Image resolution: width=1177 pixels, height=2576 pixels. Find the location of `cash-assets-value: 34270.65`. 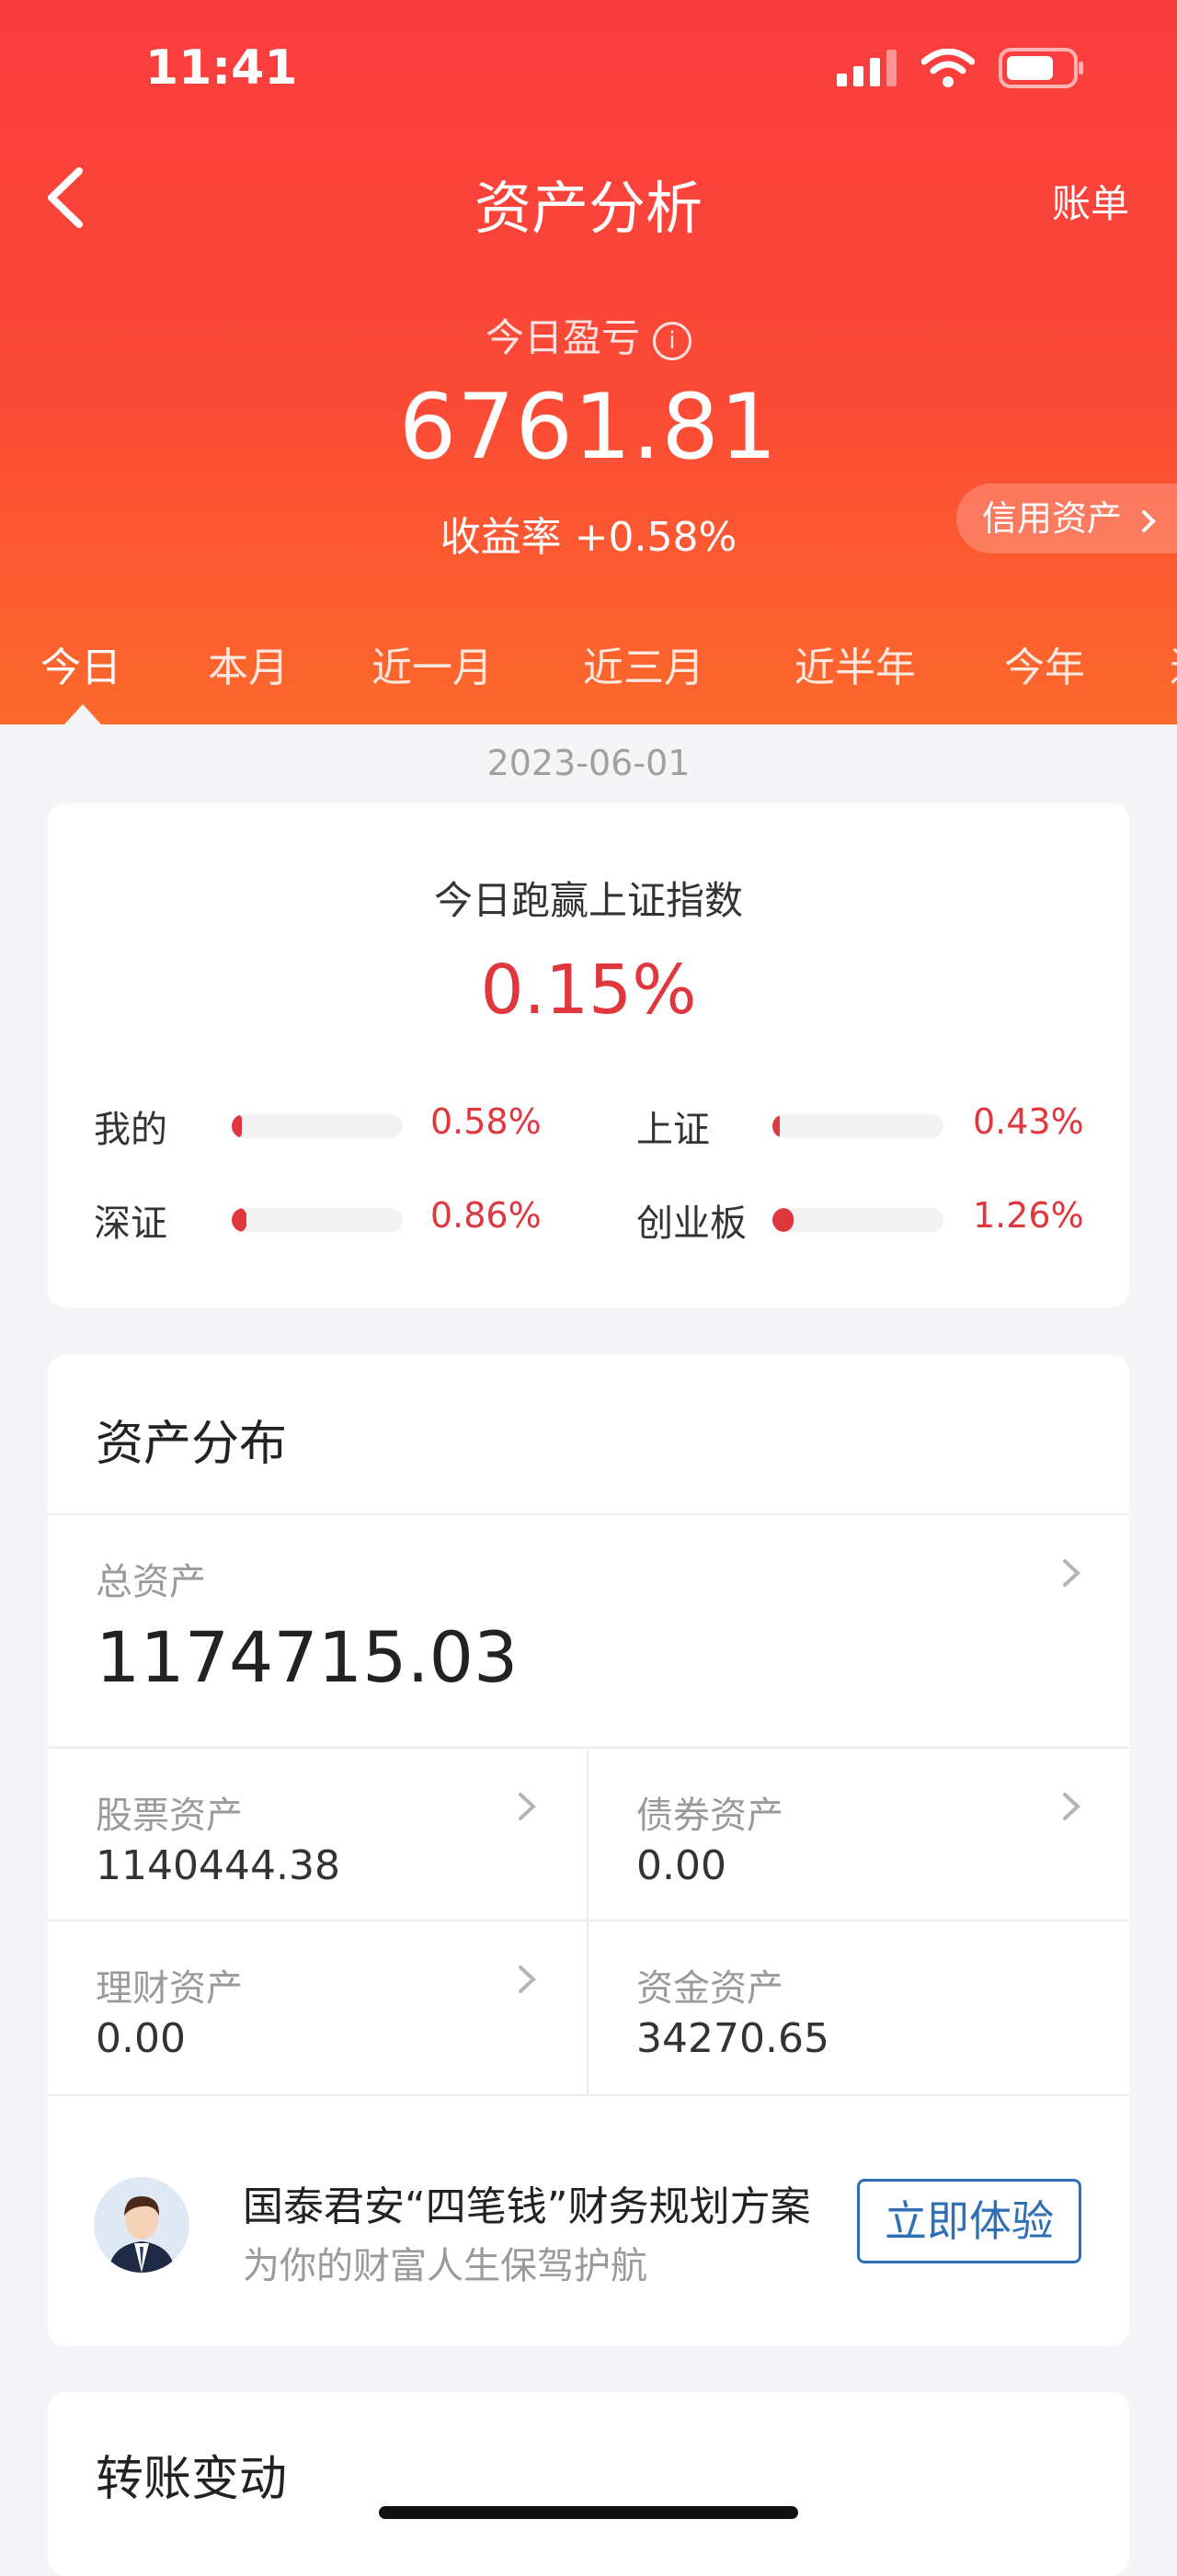

cash-assets-value: 34270.65 is located at coordinates (732, 2038).